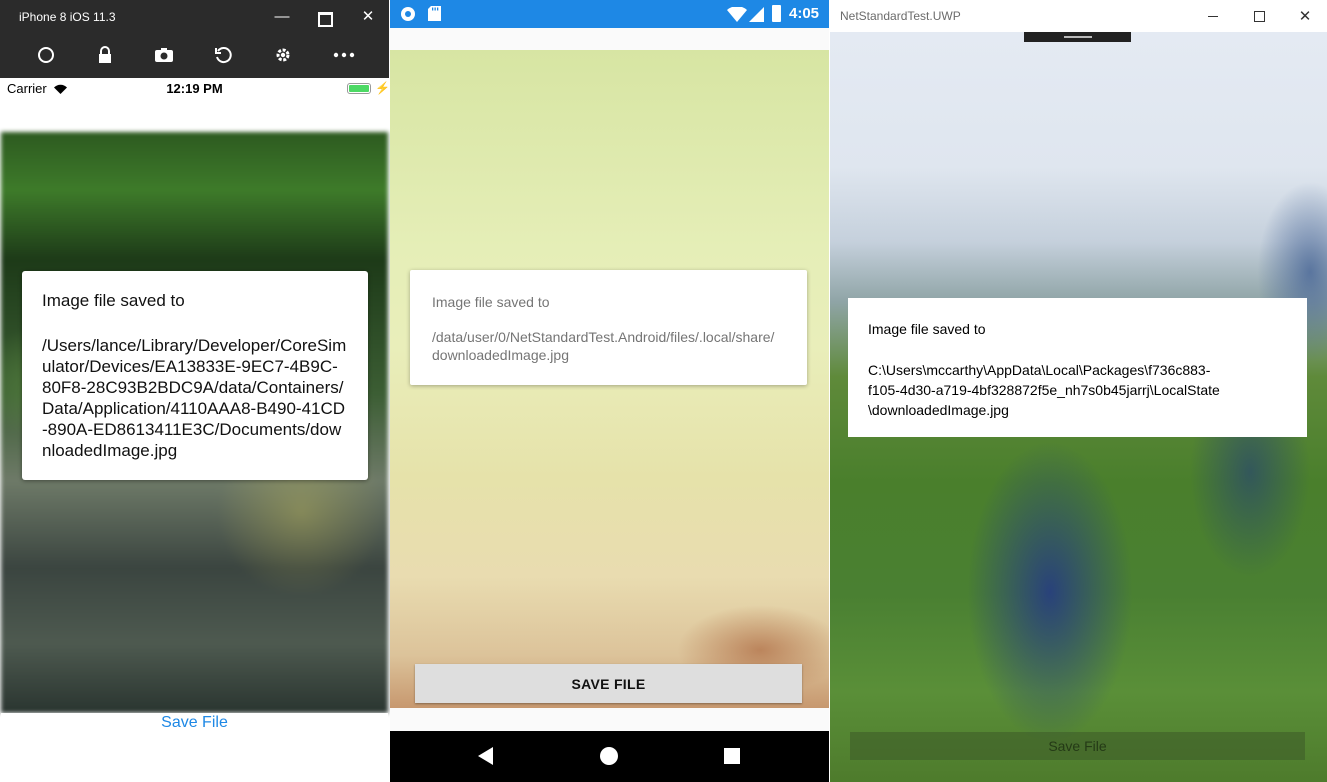  I want to click on android-status-time: 4:05, so click(804, 13).